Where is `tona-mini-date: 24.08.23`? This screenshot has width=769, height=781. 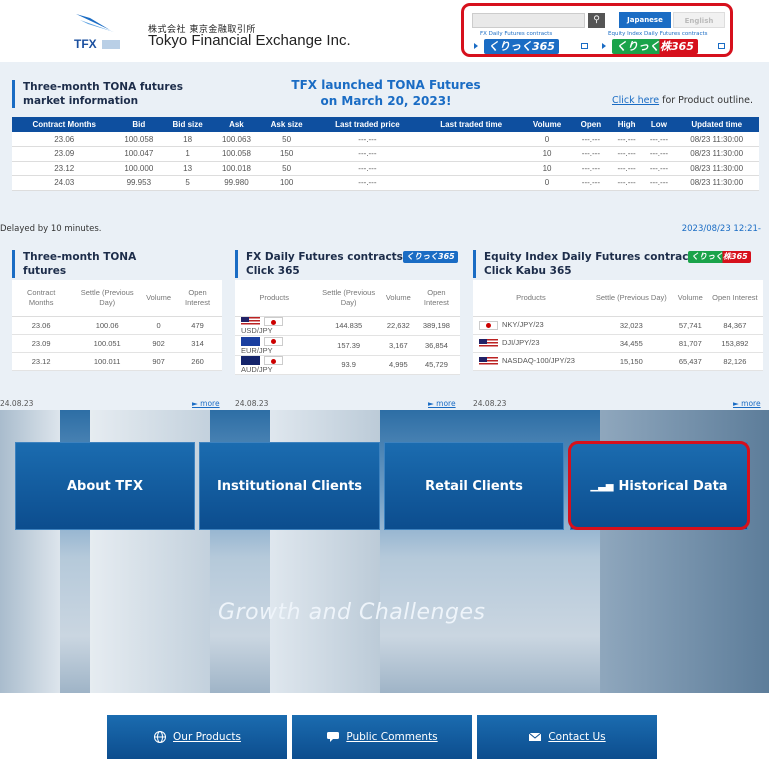
tona-mini-date: 24.08.23 is located at coordinates (17, 403).